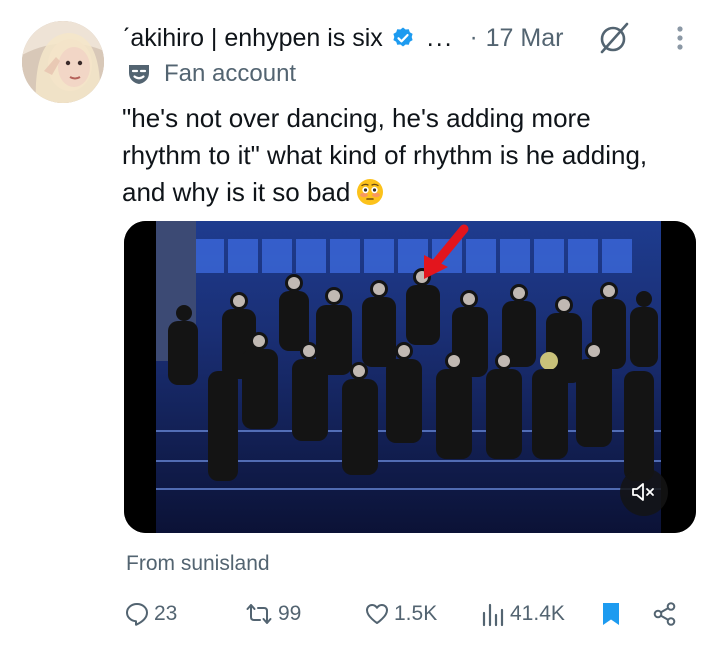 The height and width of the screenshot is (655, 720). I want to click on like-button: 1.5K, so click(400, 614).